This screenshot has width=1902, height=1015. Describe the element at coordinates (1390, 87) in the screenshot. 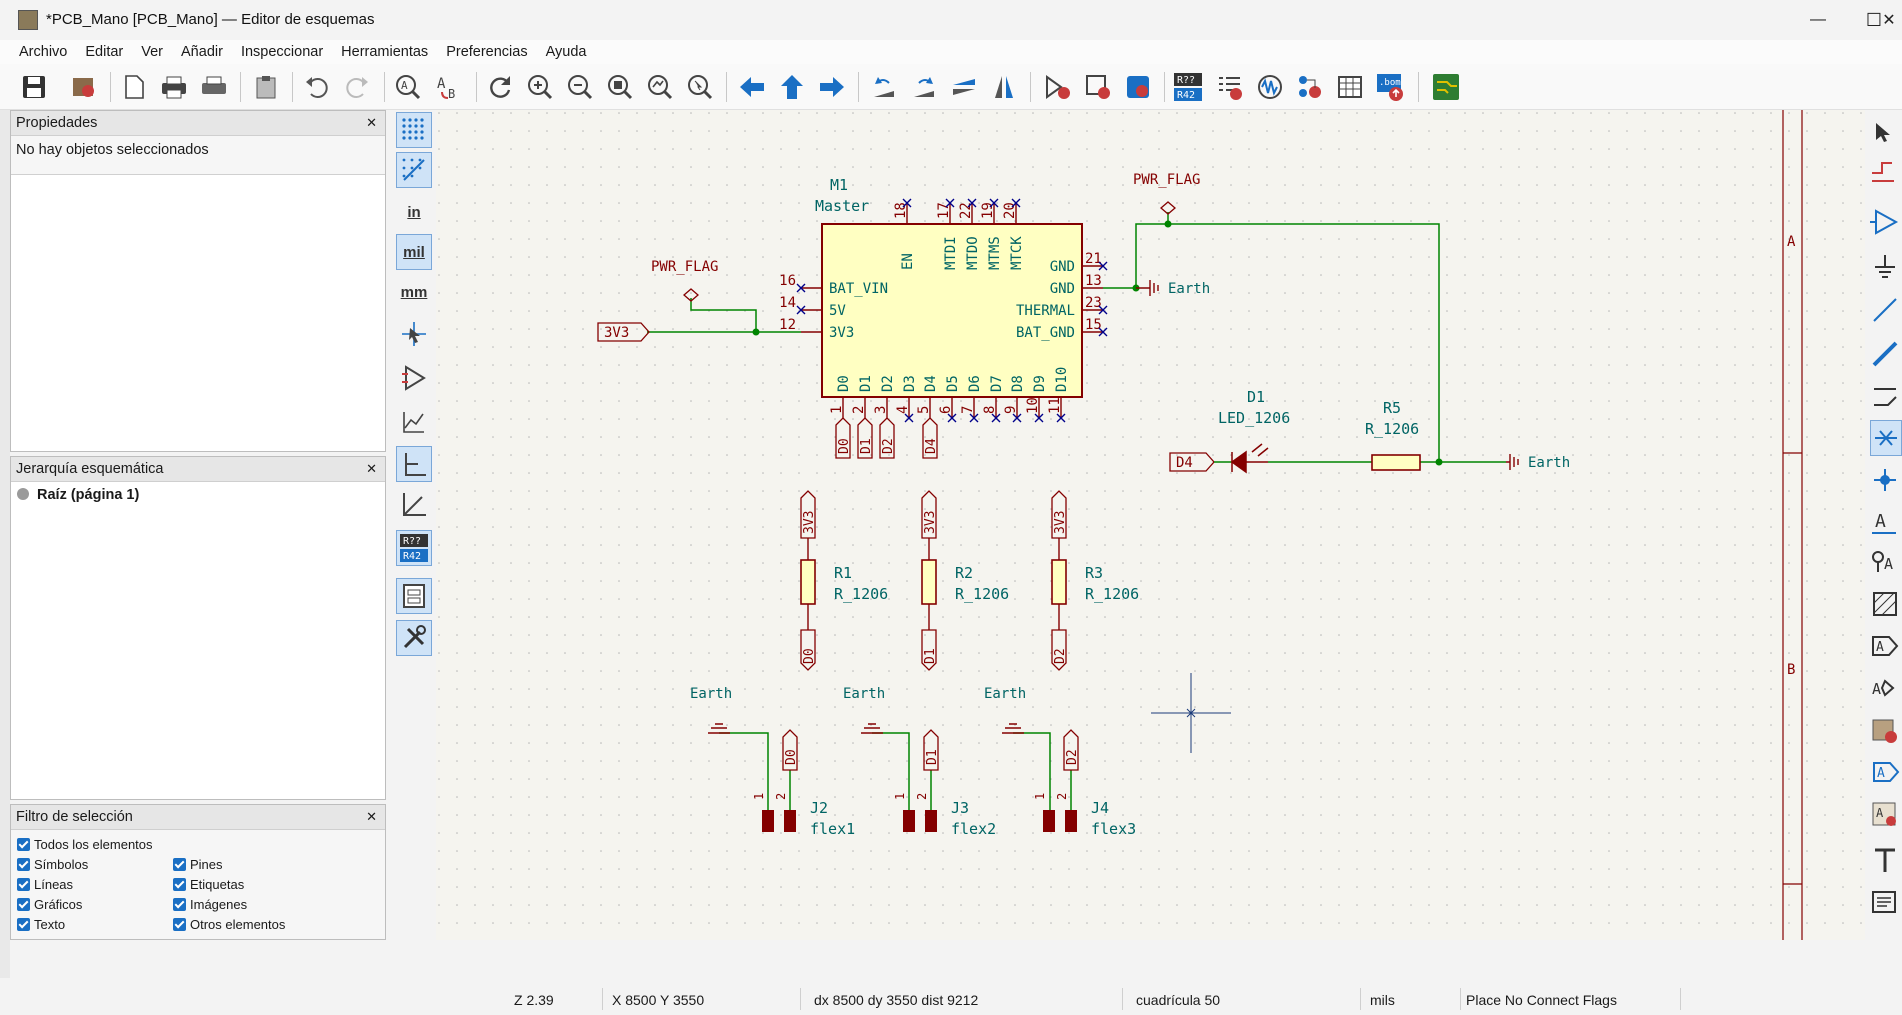

I see `bom-icon: .bom` at that location.